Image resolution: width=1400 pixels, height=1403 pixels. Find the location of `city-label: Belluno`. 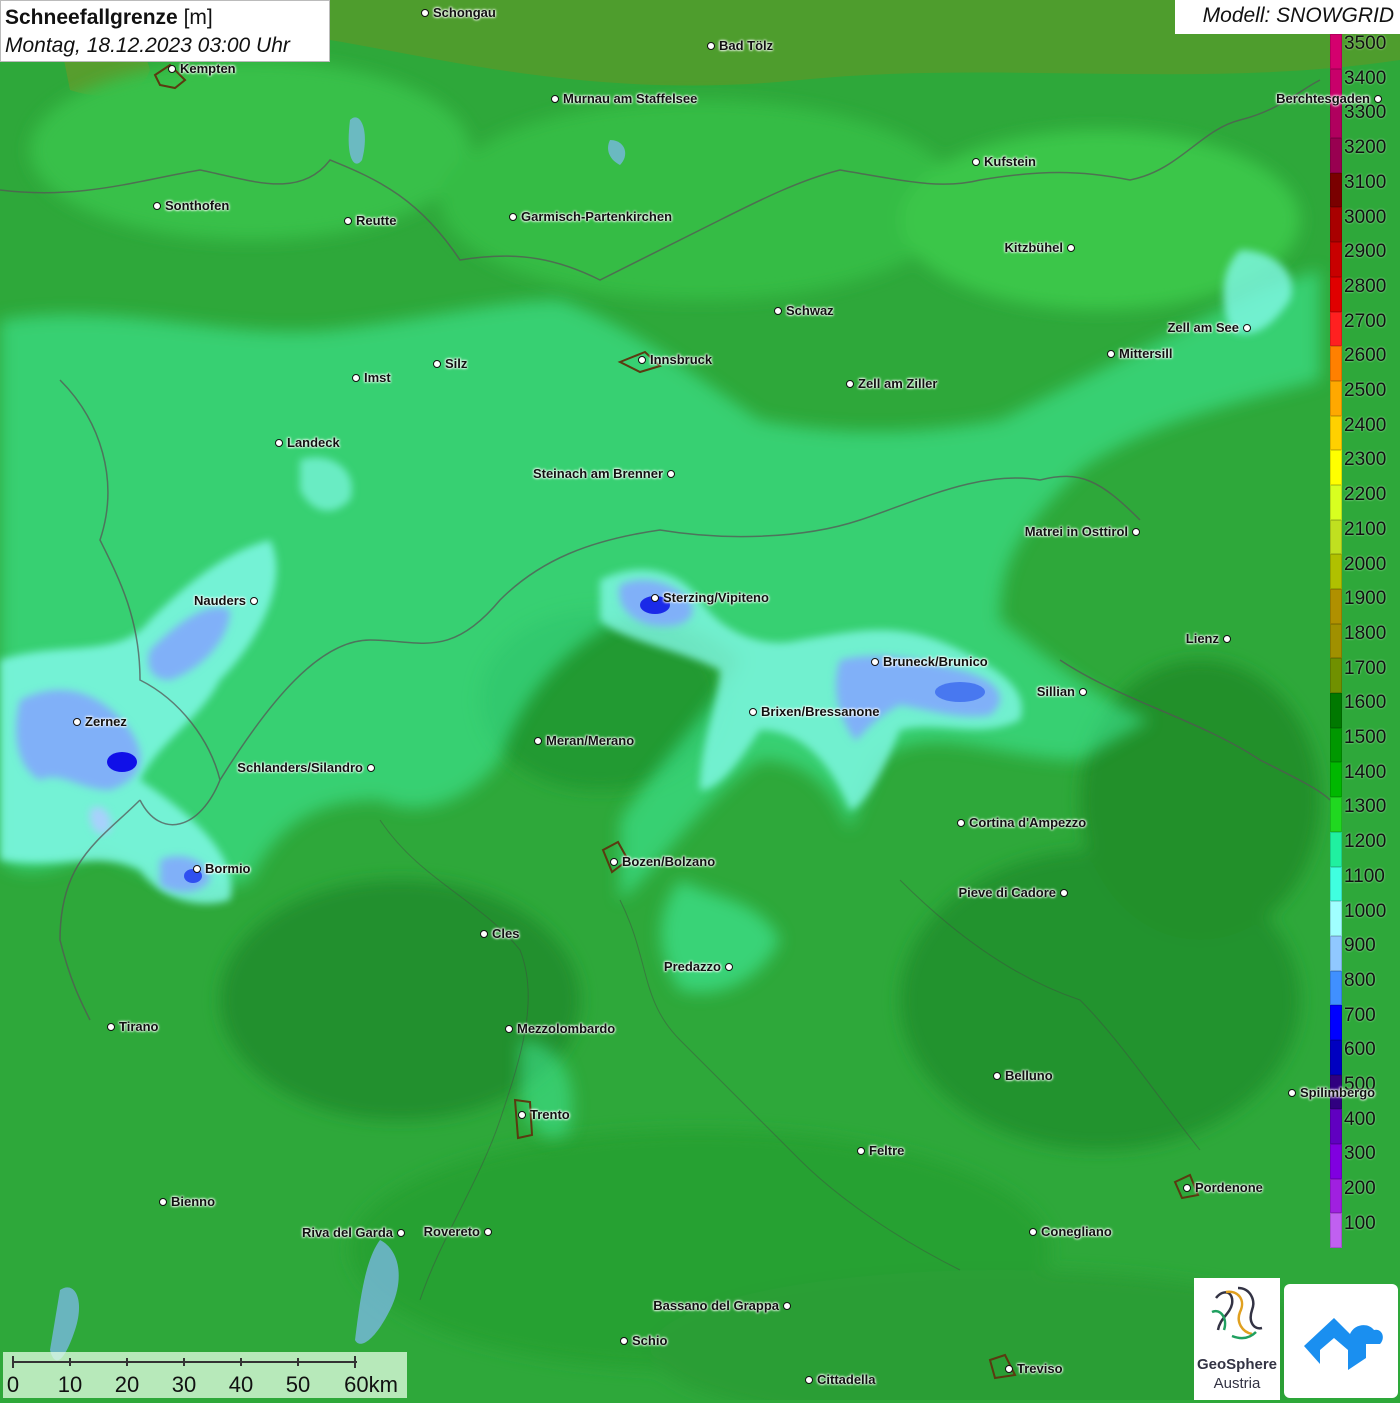

city-label: Belluno is located at coordinates (1029, 1075).